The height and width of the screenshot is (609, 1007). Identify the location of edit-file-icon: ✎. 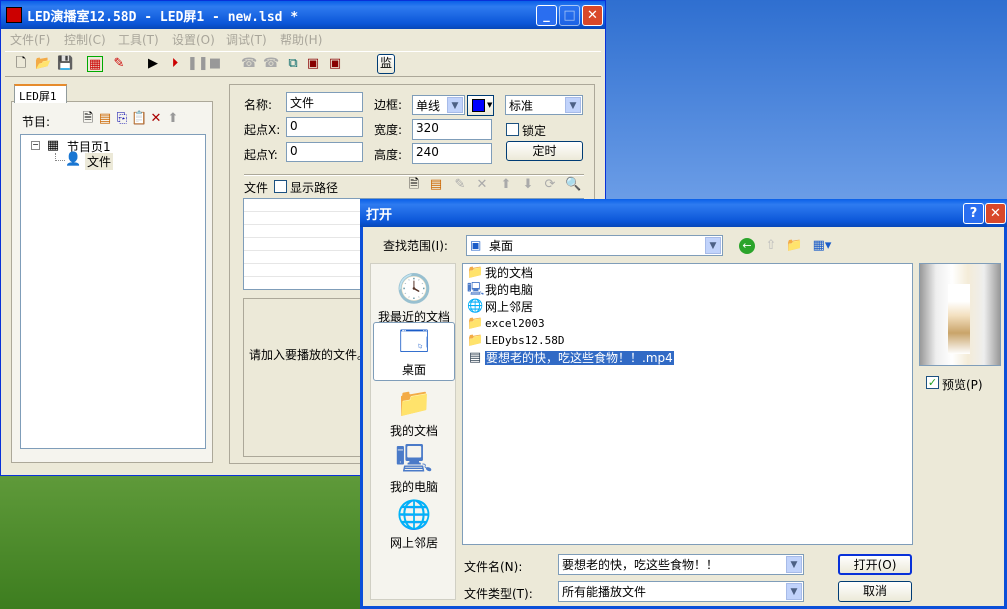
(460, 185).